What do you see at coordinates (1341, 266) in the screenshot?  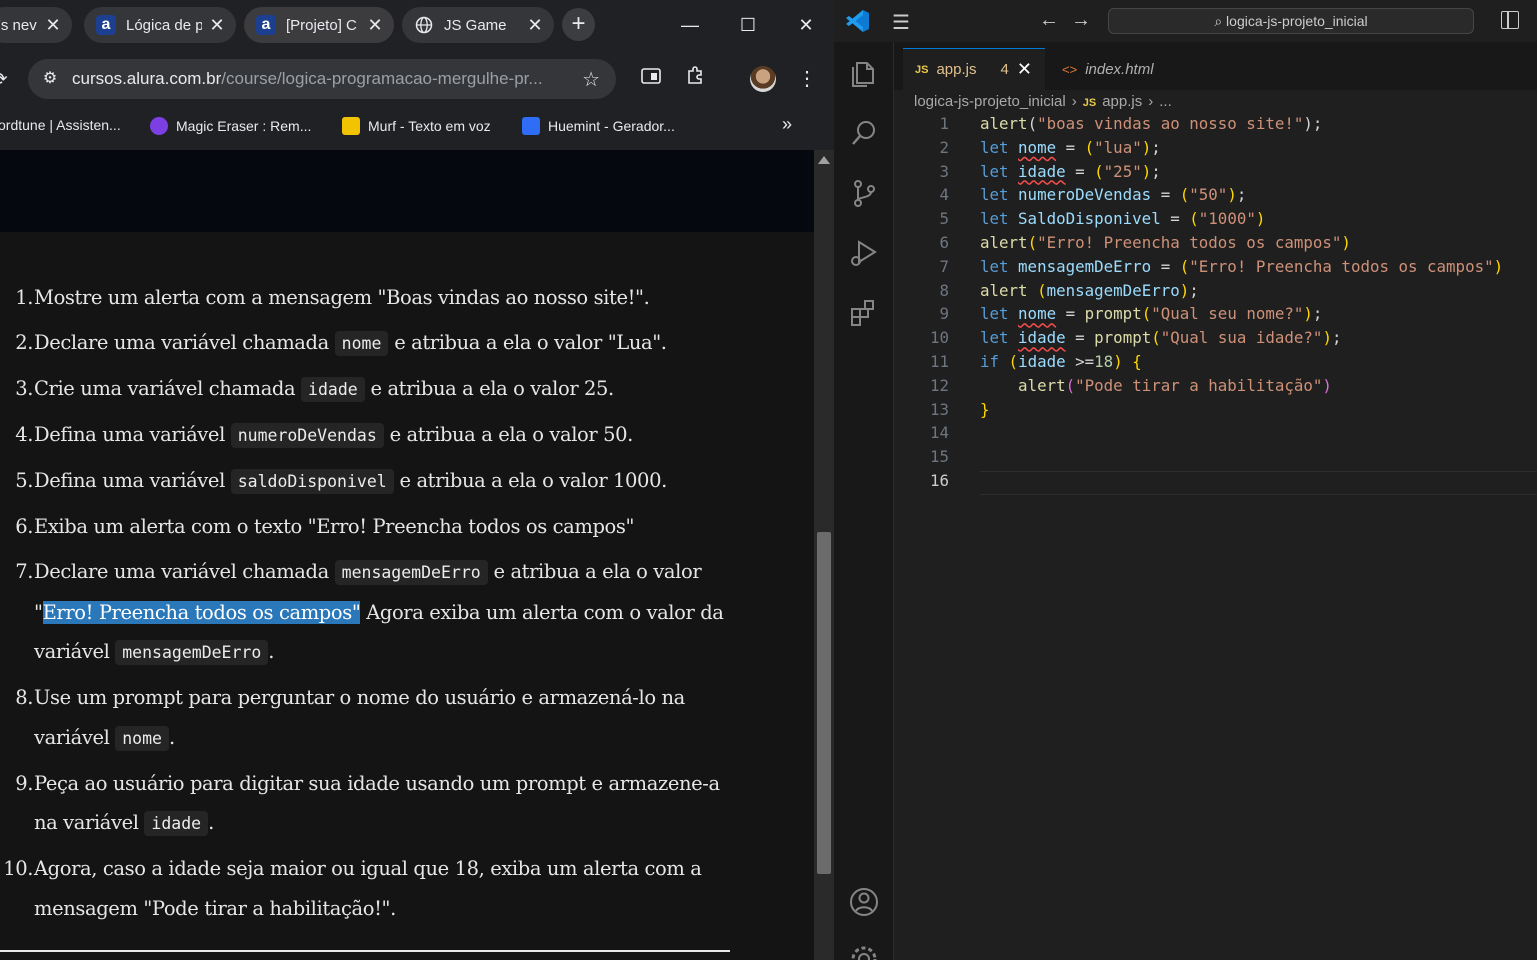 I see `code-token: "Erro! Preencha todos os campos"` at bounding box center [1341, 266].